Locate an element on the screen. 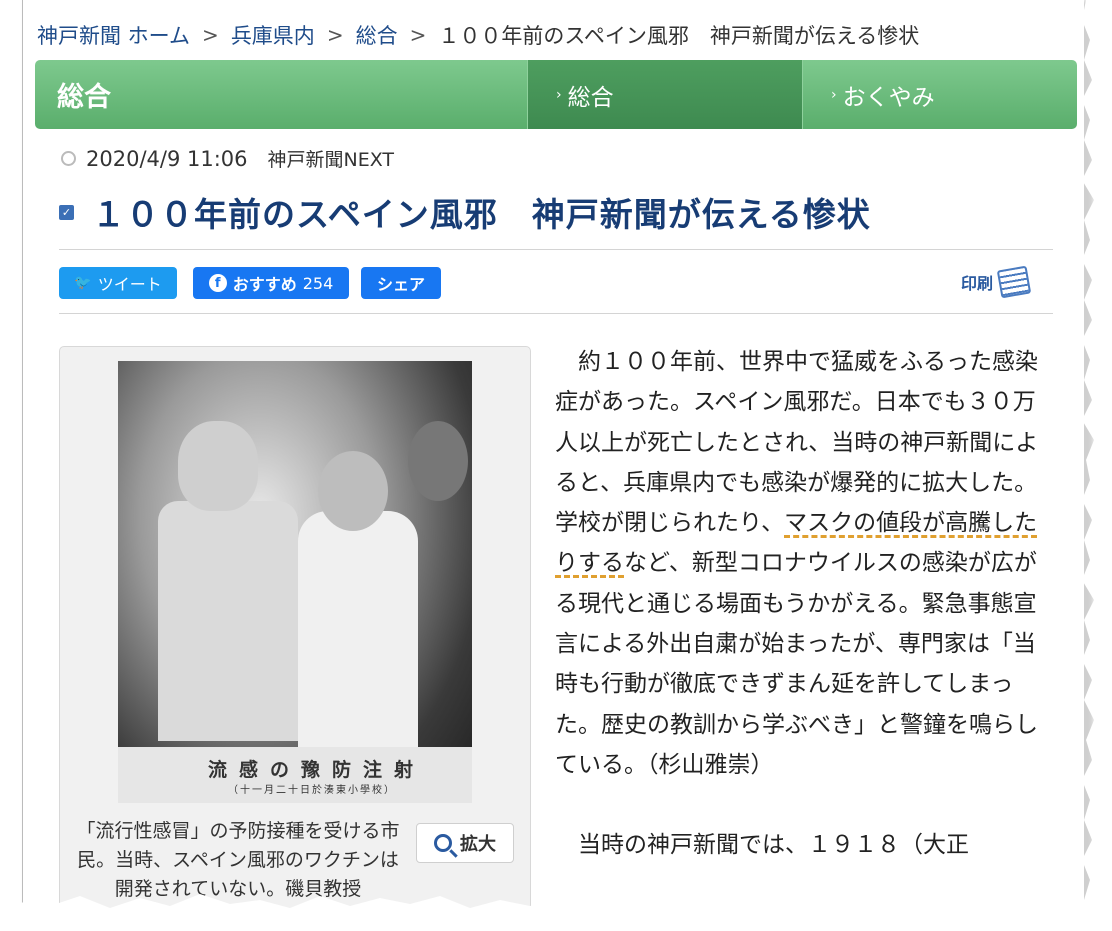 The height and width of the screenshot is (931, 1112). print-button: 印刷 is located at coordinates (996, 282).